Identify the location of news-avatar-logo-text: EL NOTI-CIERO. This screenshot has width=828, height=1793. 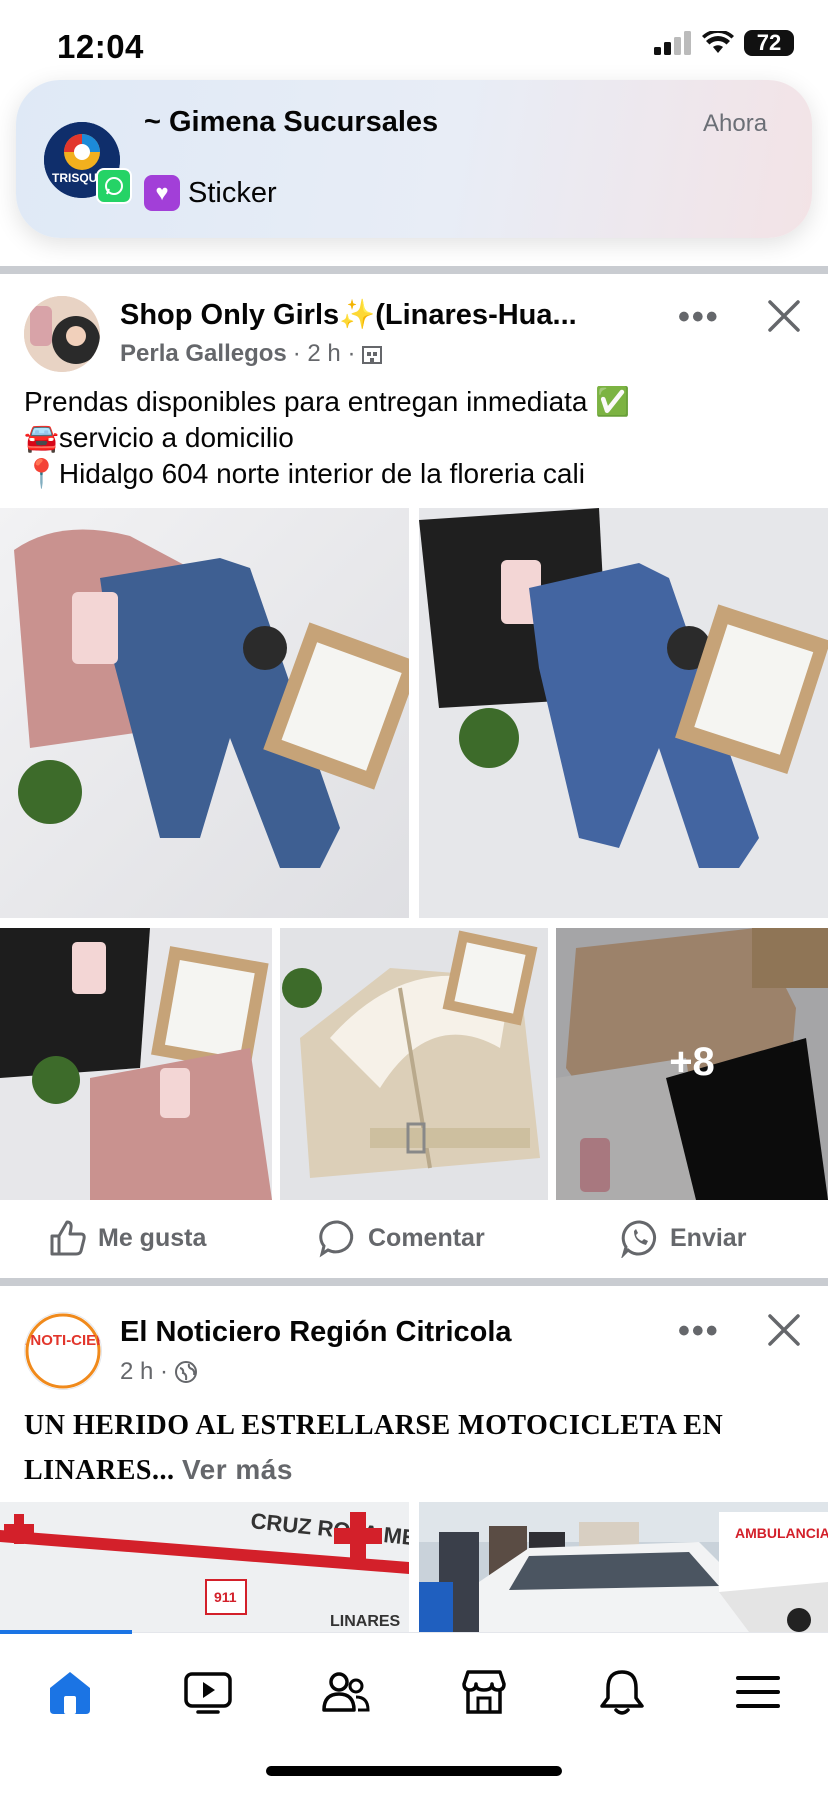
(63, 1340).